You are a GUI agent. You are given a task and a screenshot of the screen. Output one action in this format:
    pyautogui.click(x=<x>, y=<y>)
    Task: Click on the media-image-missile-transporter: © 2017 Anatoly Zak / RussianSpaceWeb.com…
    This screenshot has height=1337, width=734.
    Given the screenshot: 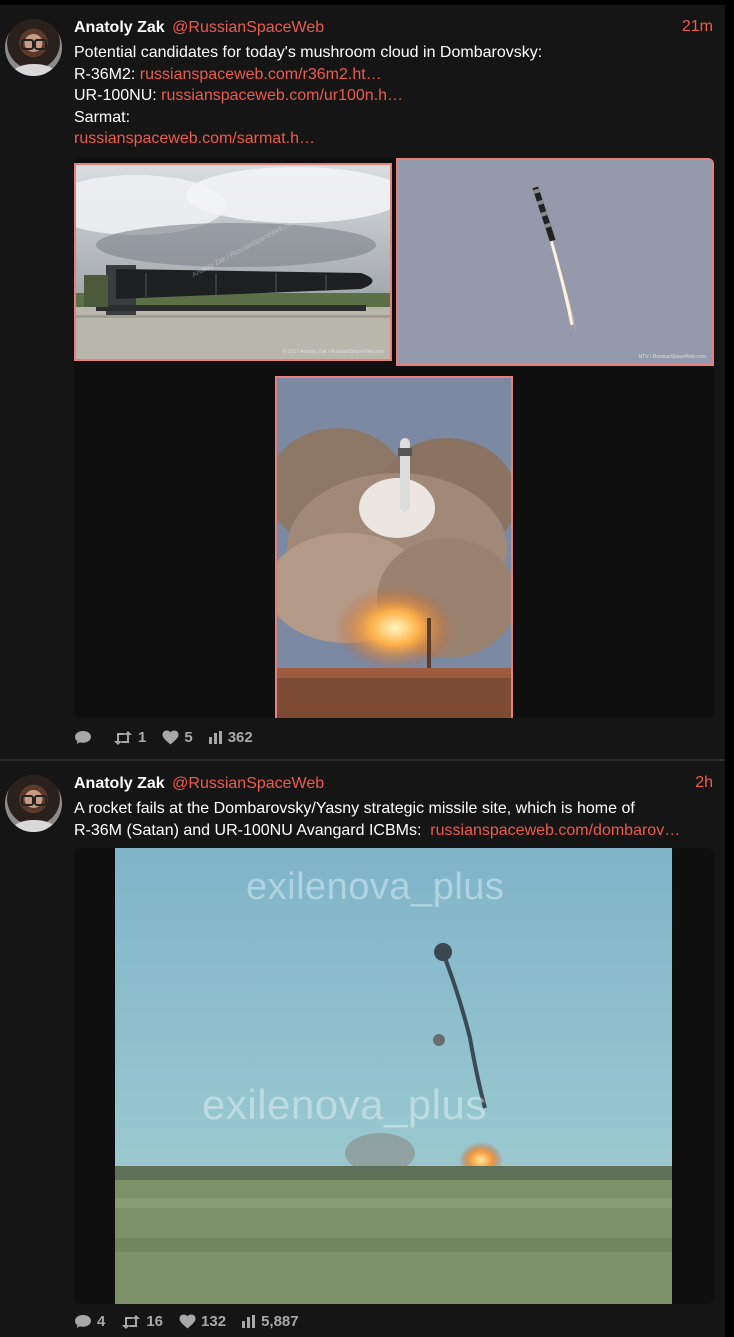 What is the action you would take?
    pyautogui.click(x=233, y=262)
    